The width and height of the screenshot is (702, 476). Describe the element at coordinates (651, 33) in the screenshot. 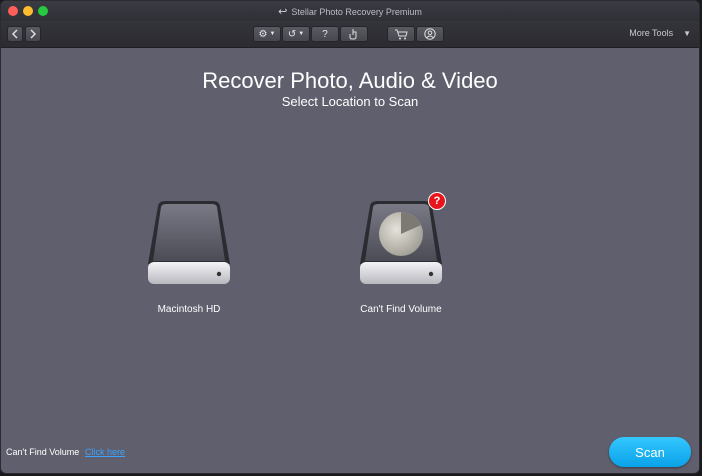

I see `more-tools-label: More Tools` at that location.